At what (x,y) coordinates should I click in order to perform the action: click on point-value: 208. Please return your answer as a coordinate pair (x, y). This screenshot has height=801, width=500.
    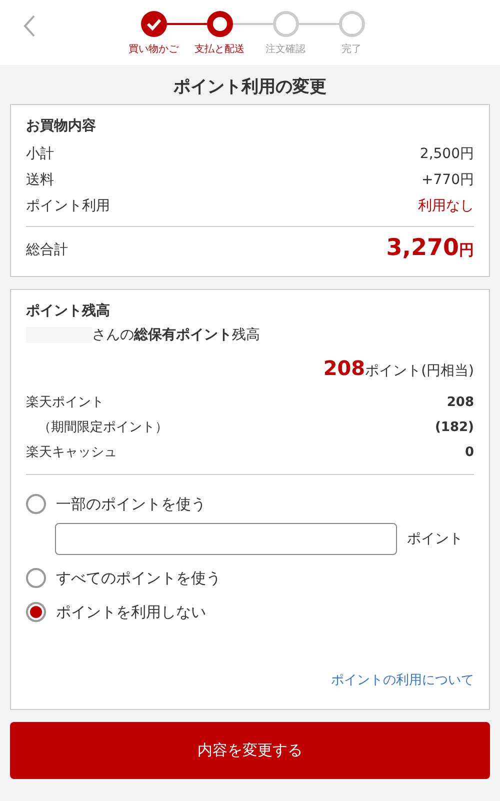
    Looking at the image, I should click on (460, 403).